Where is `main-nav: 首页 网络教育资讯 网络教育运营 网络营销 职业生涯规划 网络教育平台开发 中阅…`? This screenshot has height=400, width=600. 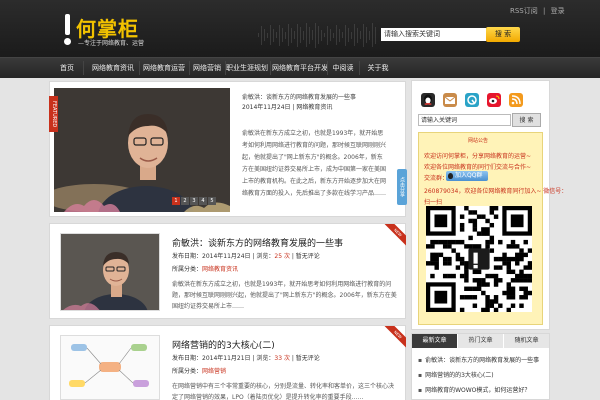 main-nav: 首页 网络教育资讯 网络教育运营 网络营销 职业生涯规划 网络教育平台开发 中阅… is located at coordinates (300, 67).